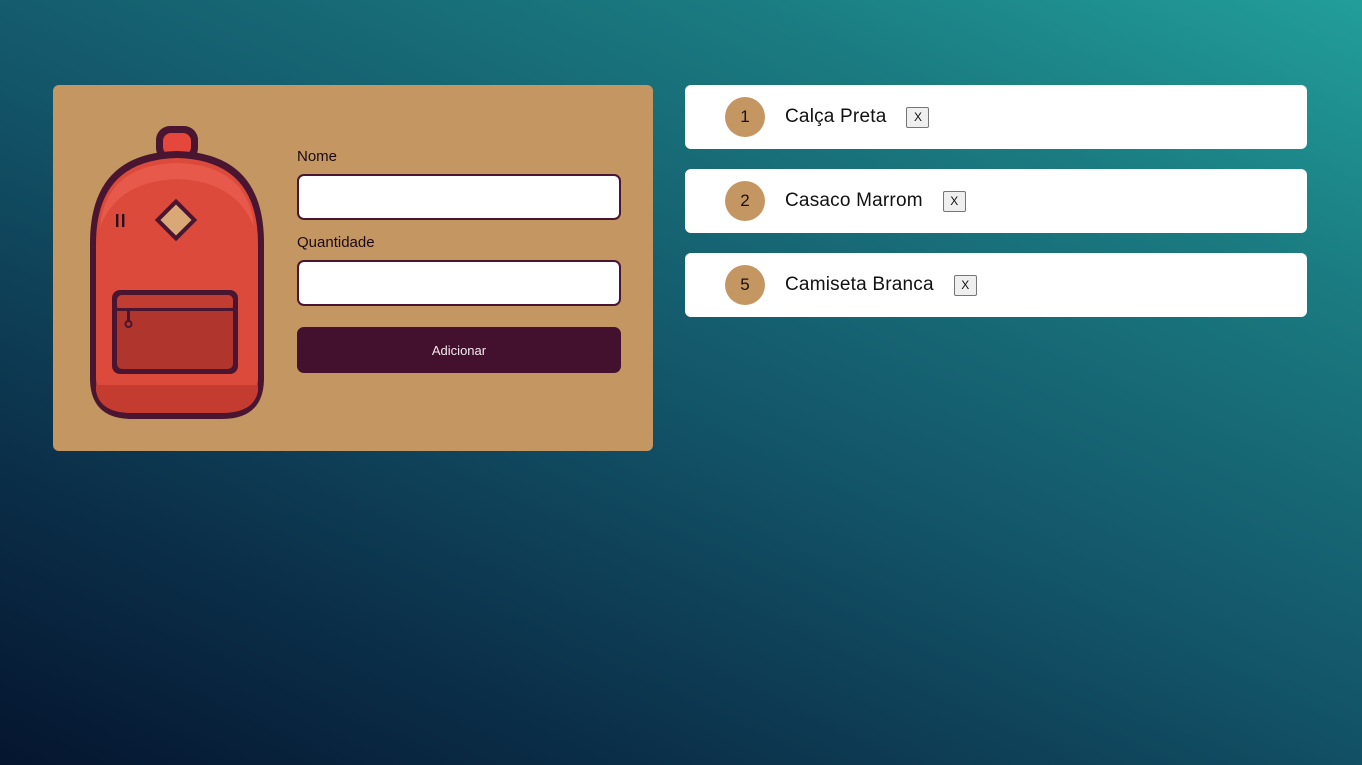 The height and width of the screenshot is (765, 1362). Describe the element at coordinates (745, 285) in the screenshot. I see `quantity-badge: 5` at that location.